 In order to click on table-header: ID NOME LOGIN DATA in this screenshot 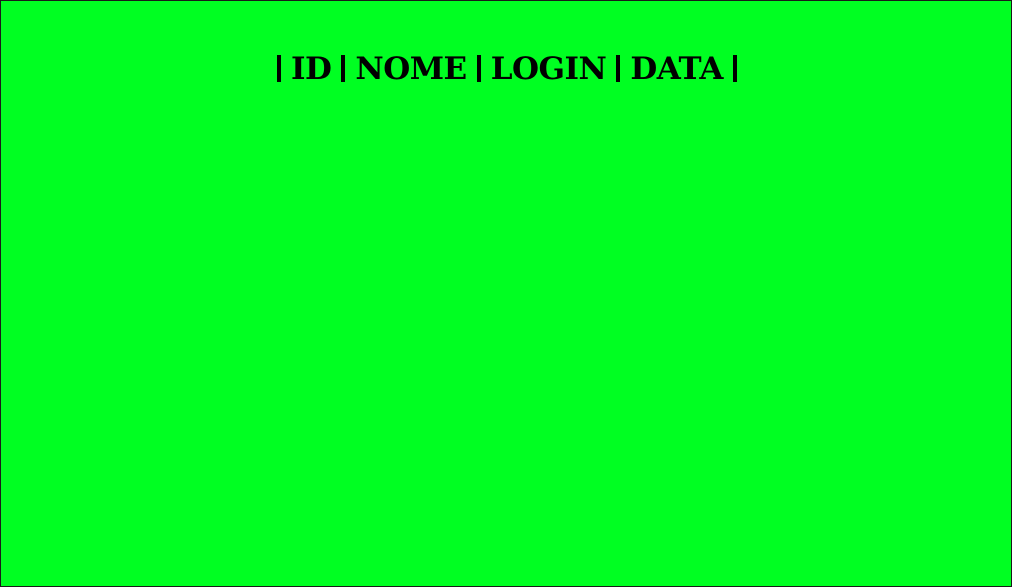, I will do `click(506, 69)`.